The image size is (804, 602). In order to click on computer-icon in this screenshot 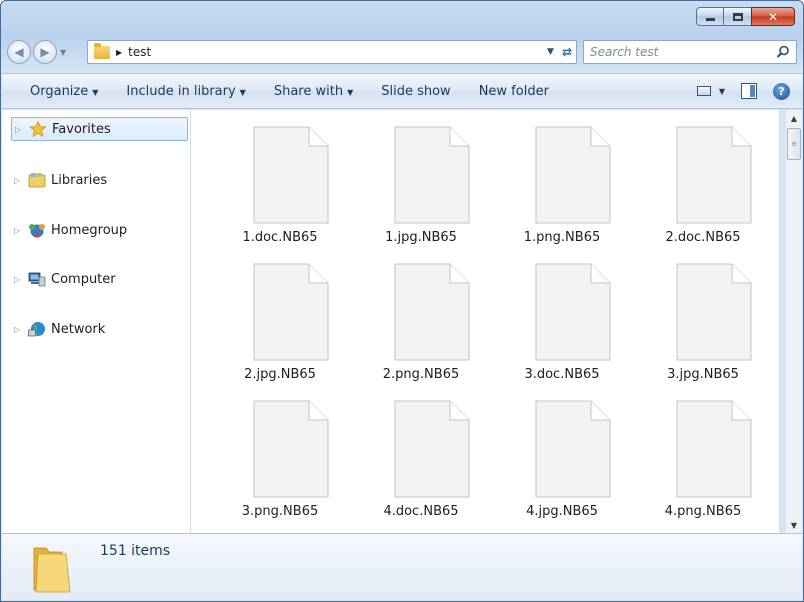, I will do `click(37, 279)`.